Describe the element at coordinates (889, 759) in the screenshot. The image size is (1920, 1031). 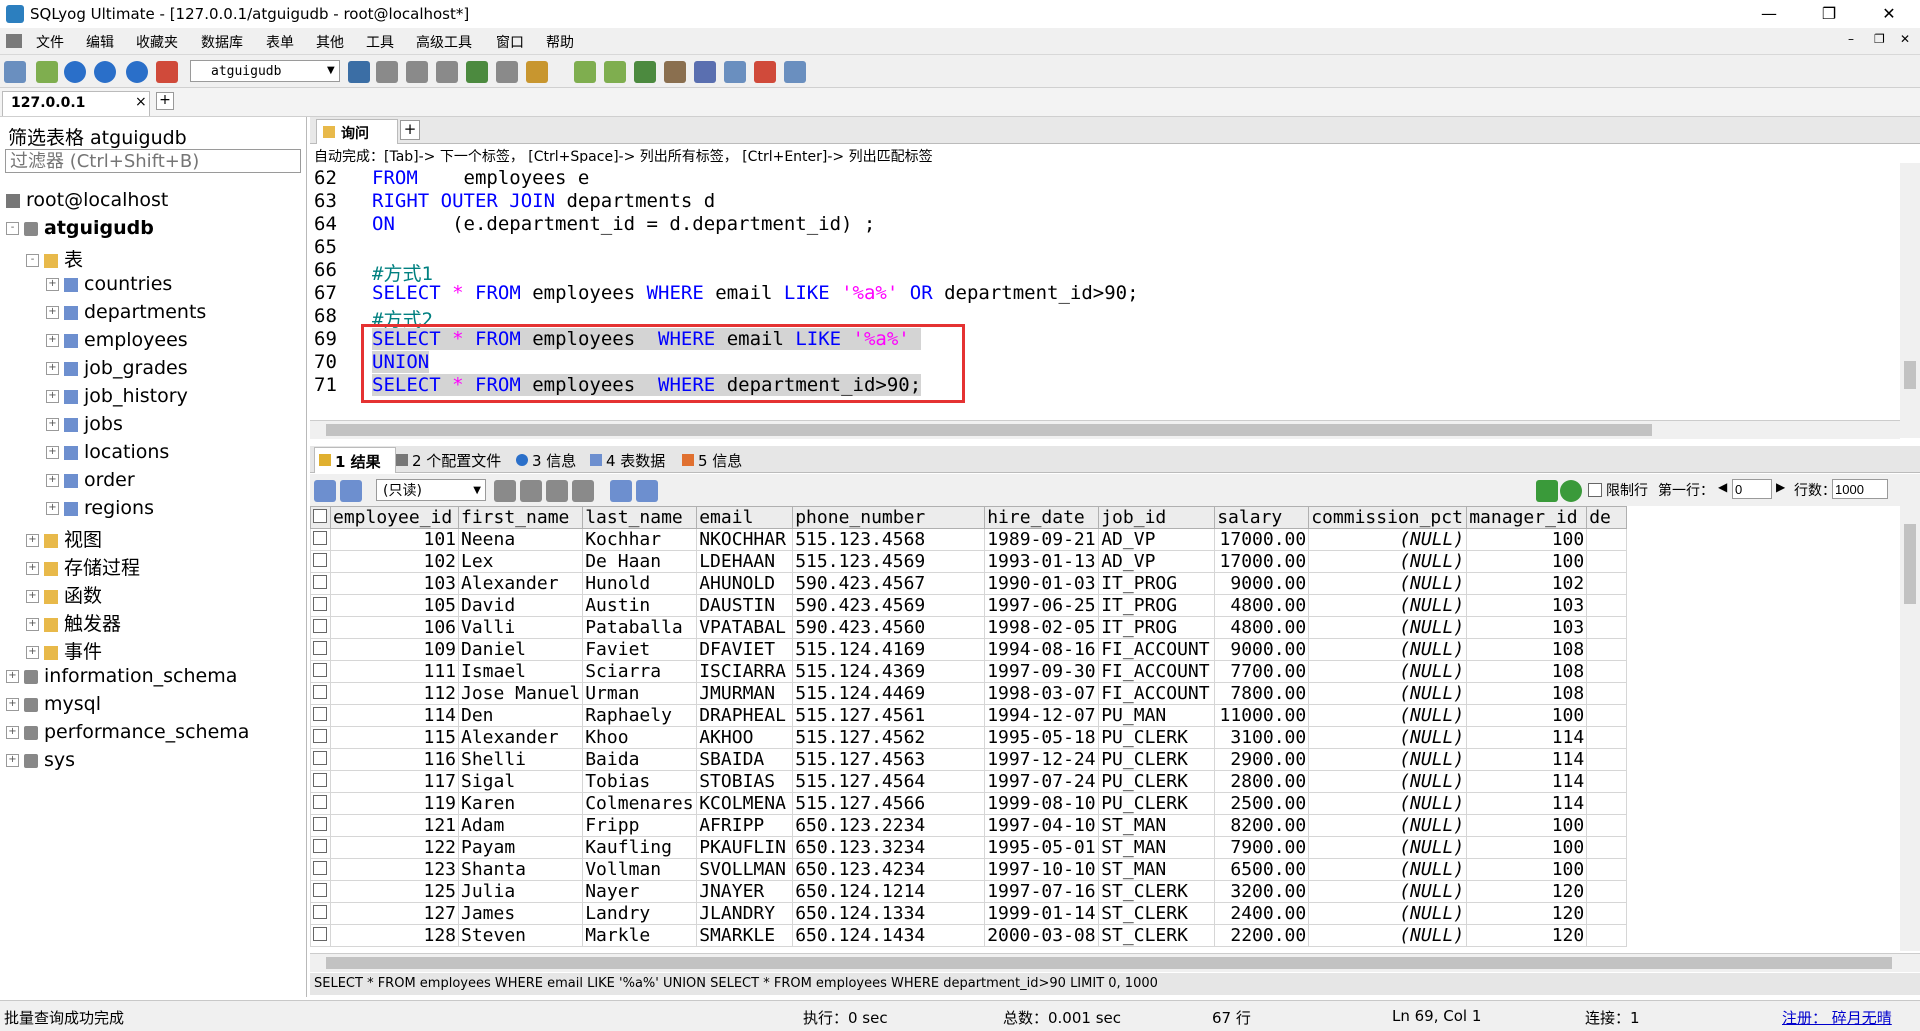
I see `table-cell: 515.127.4563` at that location.